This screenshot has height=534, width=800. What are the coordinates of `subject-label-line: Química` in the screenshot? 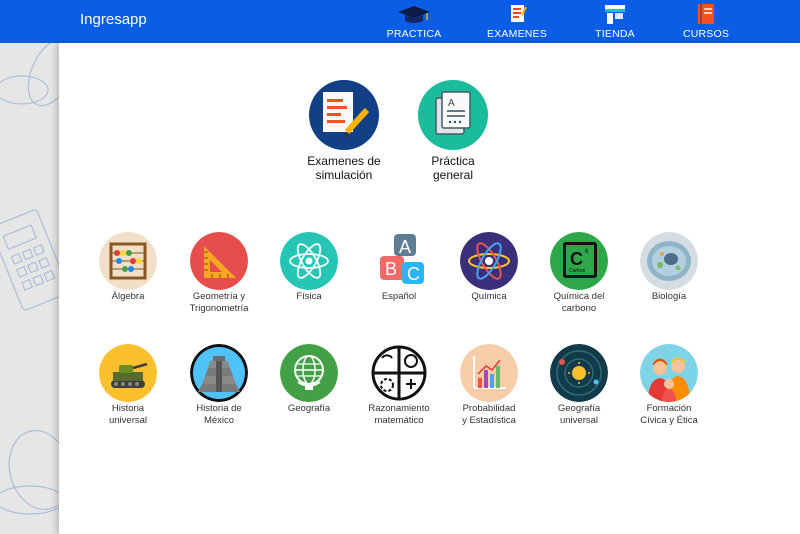 It's located at (489, 296).